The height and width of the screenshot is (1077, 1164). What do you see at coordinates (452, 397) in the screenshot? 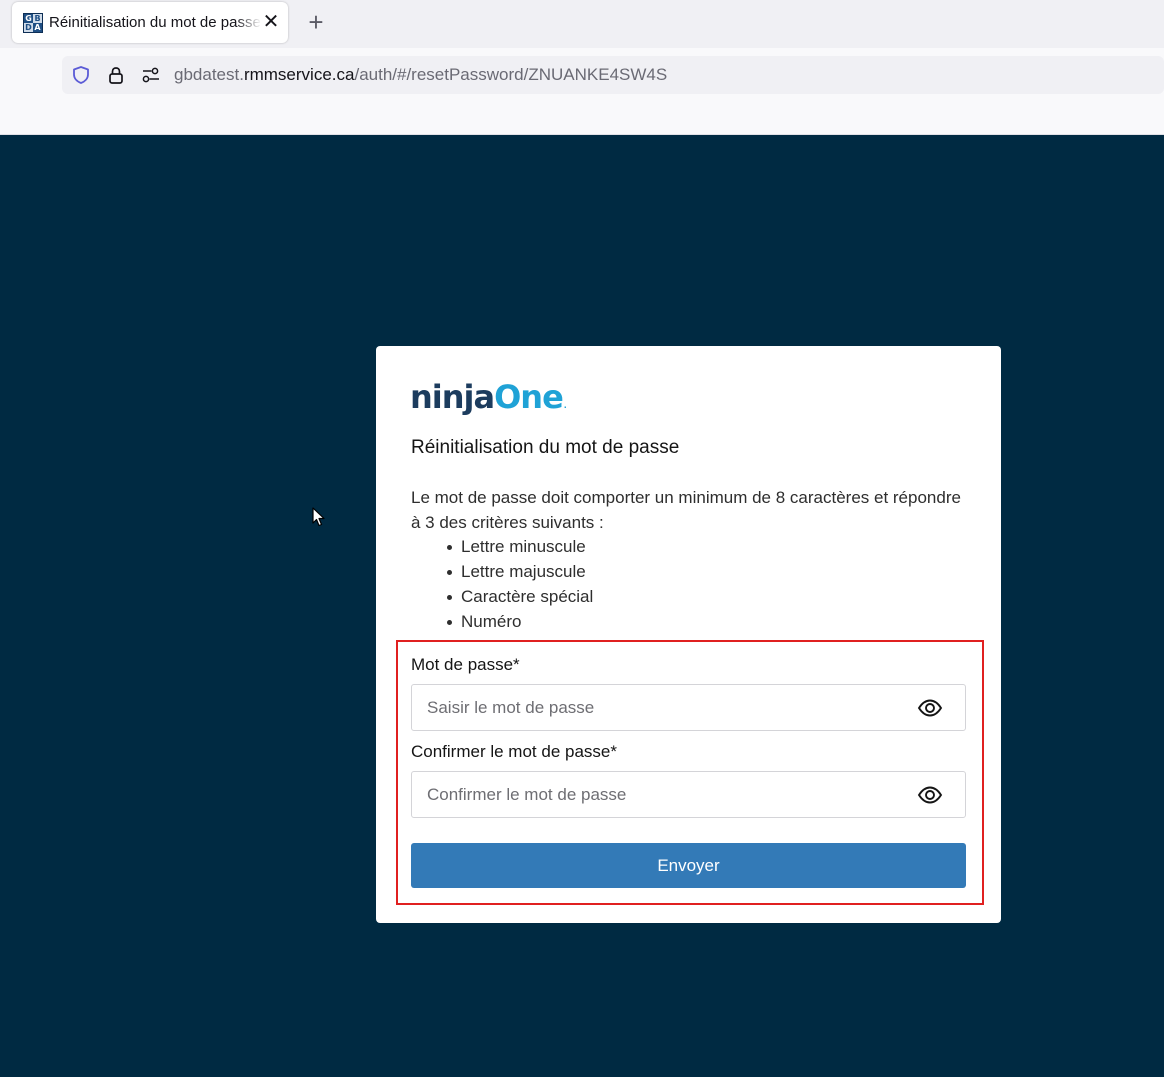
I see `logo-ninja: ninja` at bounding box center [452, 397].